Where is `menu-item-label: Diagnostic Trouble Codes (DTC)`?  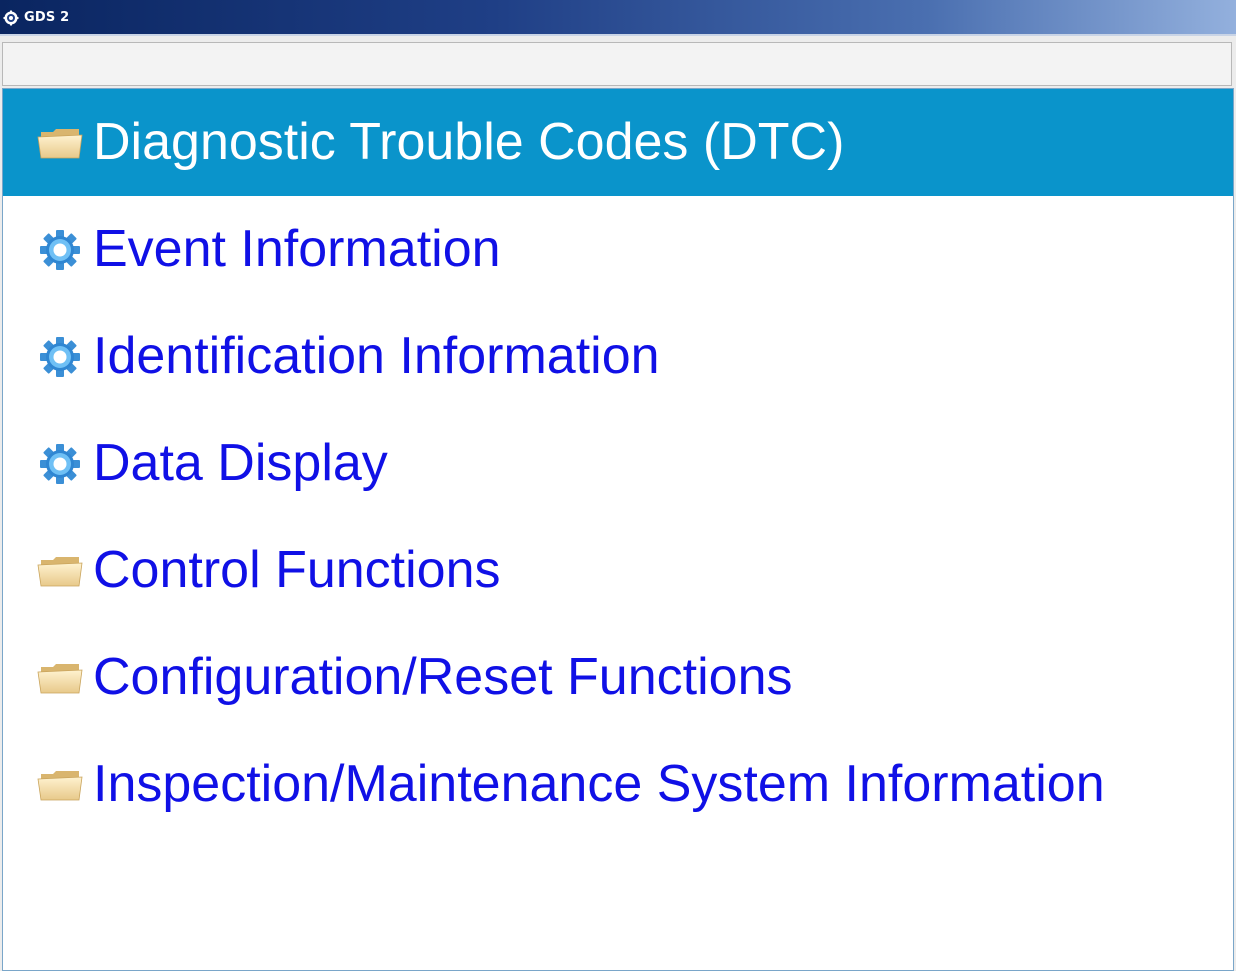
menu-item-label: Diagnostic Trouble Codes (DTC) is located at coordinates (469, 141).